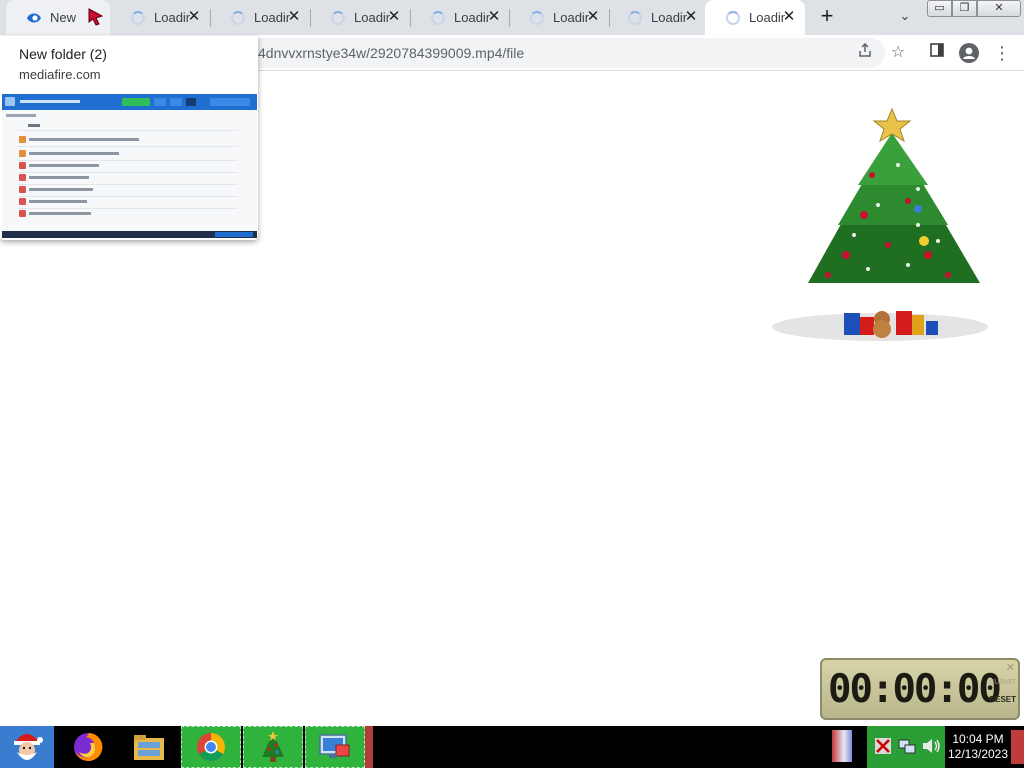 Image resolution: width=1024 pixels, height=768 pixels. I want to click on cursor-icon, so click(96, 18).